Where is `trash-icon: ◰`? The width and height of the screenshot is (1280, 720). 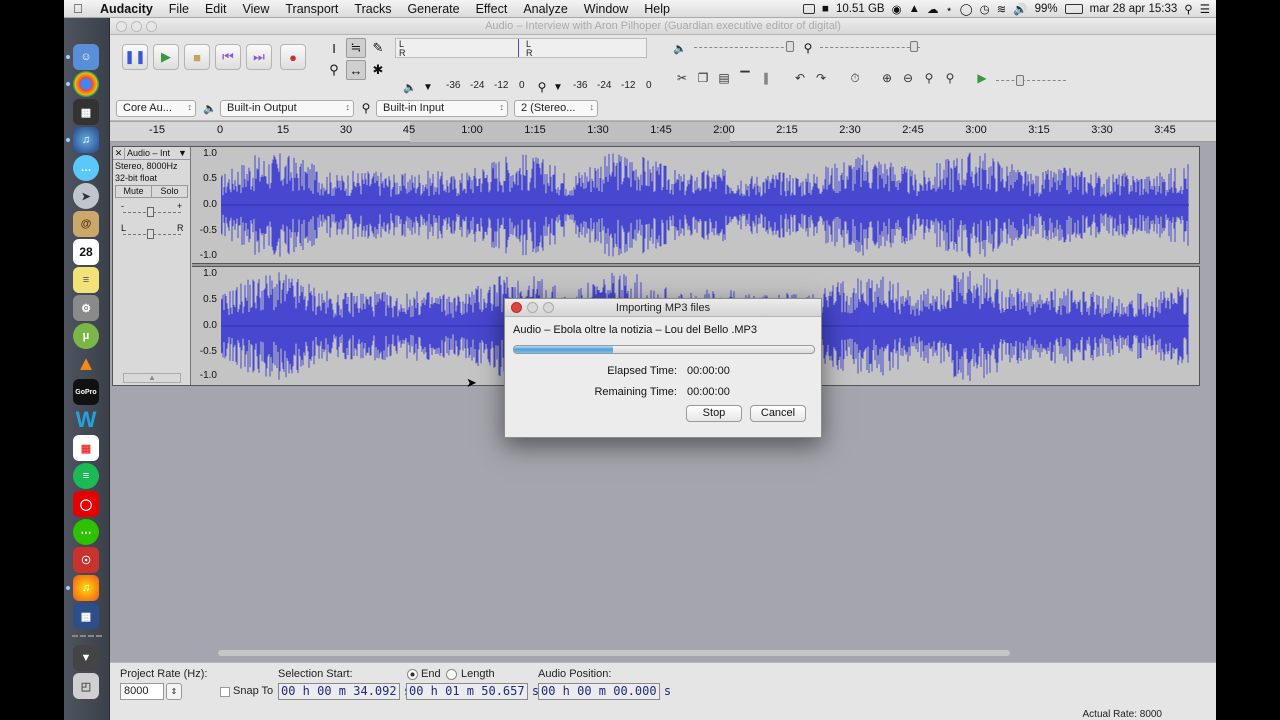
trash-icon: ◰ is located at coordinates (86, 686).